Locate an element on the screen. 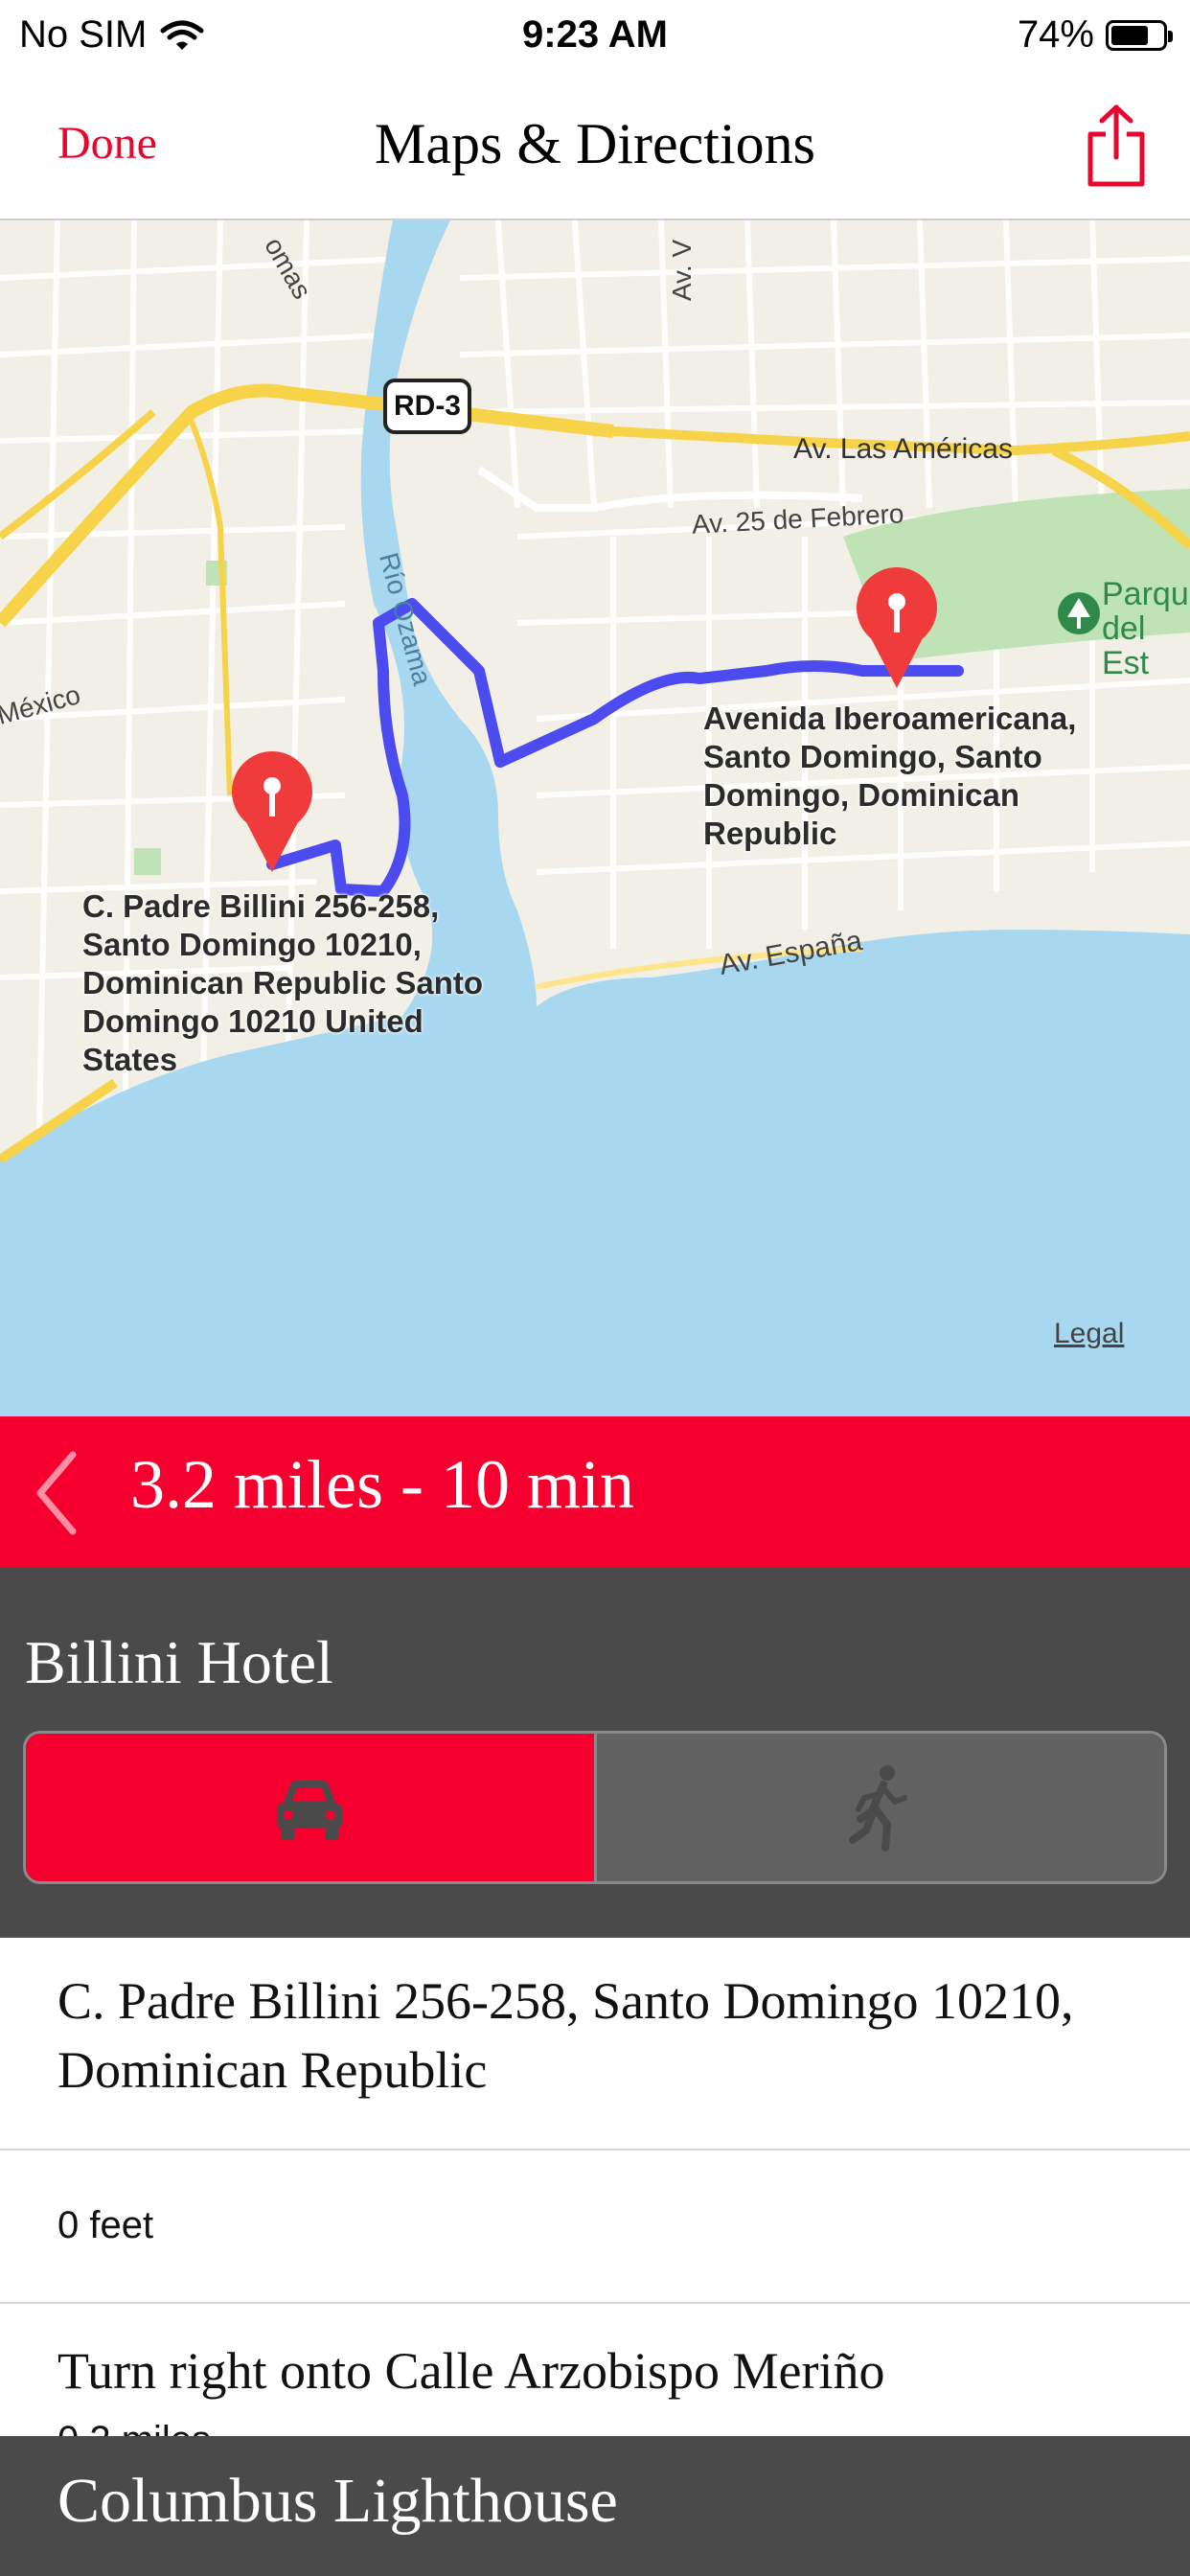  battery-percent: 74% is located at coordinates (1056, 34).